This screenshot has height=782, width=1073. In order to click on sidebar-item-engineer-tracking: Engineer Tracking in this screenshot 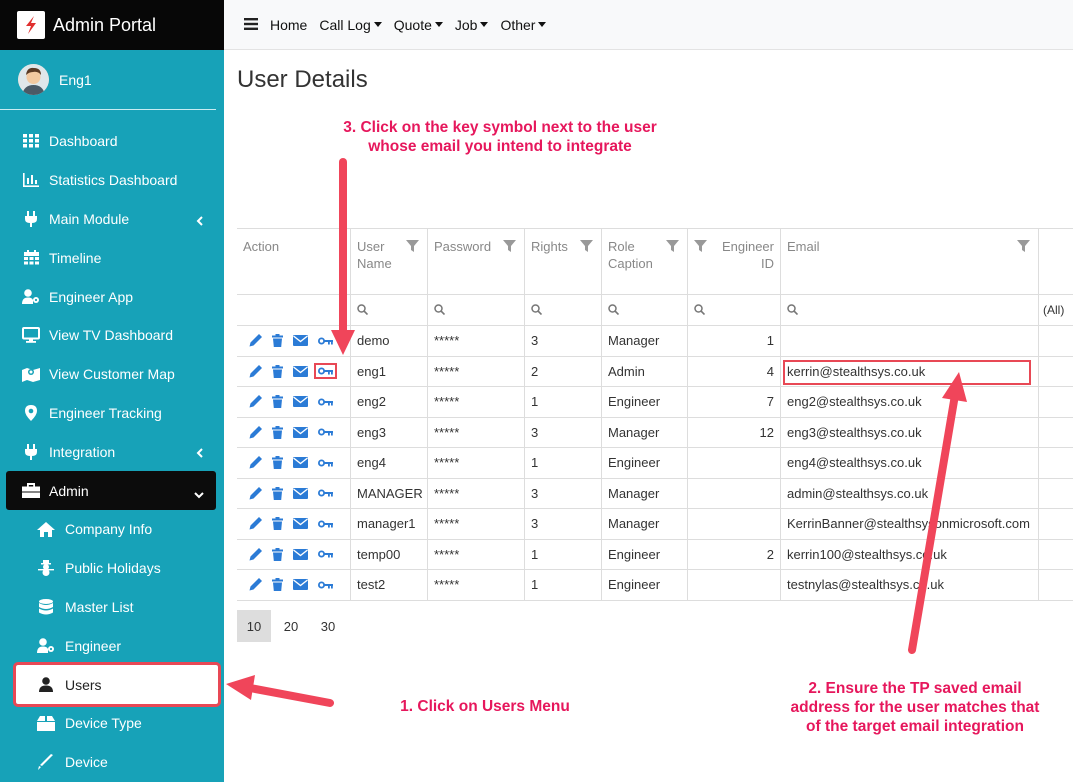, I will do `click(112, 413)`.